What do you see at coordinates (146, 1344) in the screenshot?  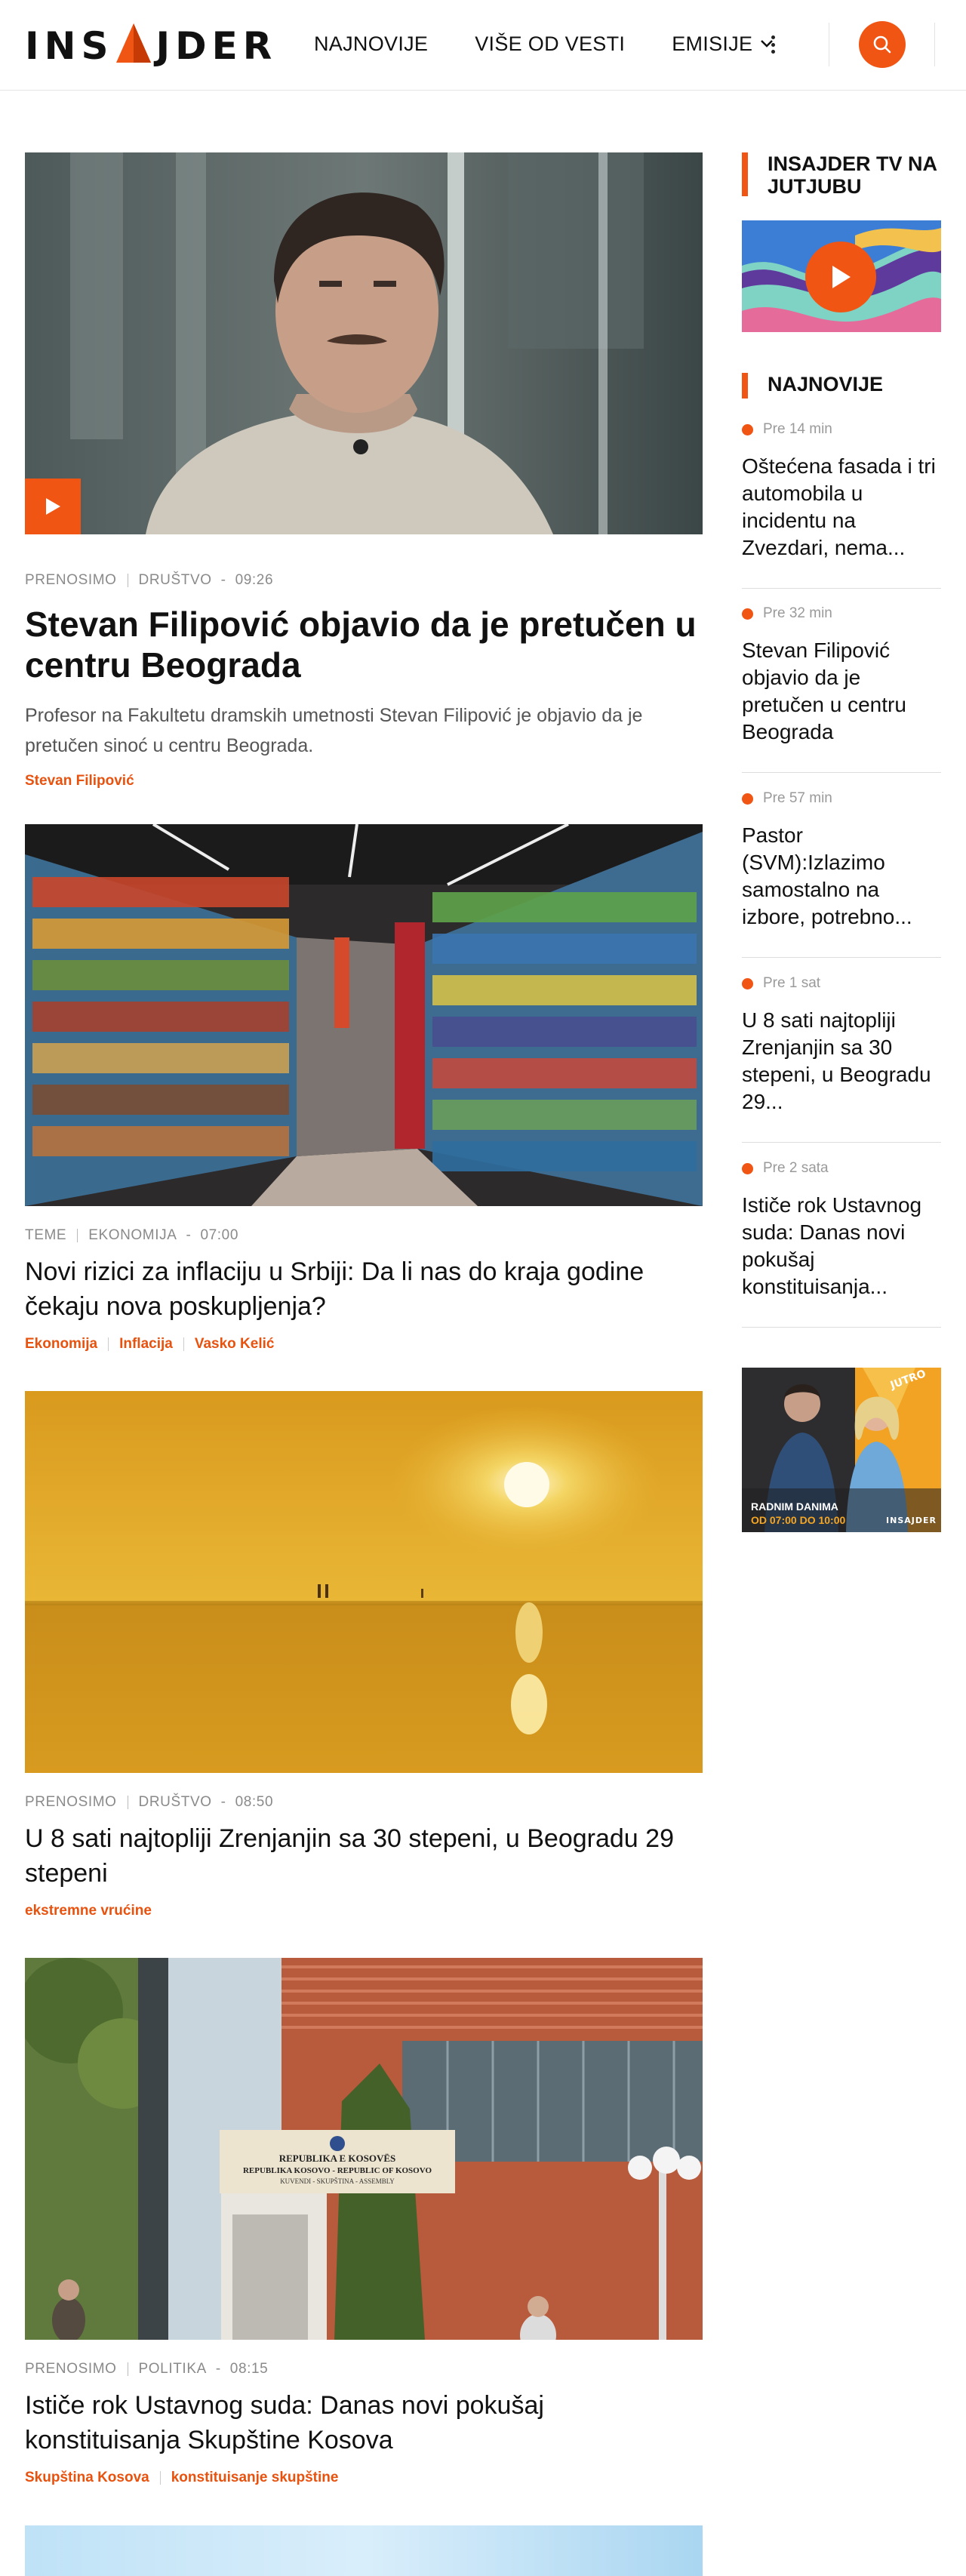 I see `tag-link: Inflacija` at bounding box center [146, 1344].